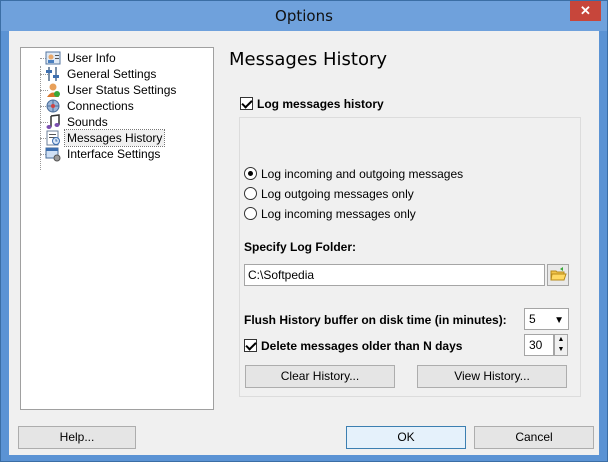 This screenshot has width=608, height=462. I want to click on chevron-down-icon: ▼, so click(559, 320).